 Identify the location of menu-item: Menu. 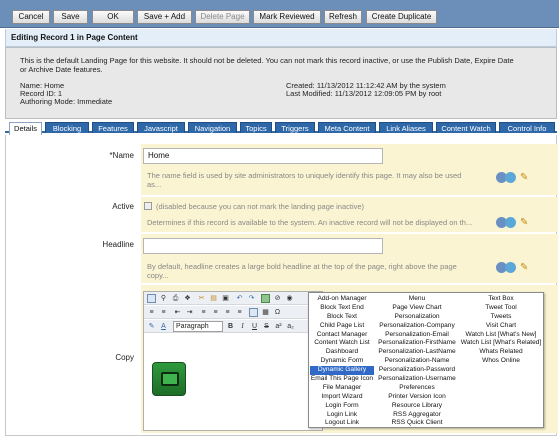
(417, 299).